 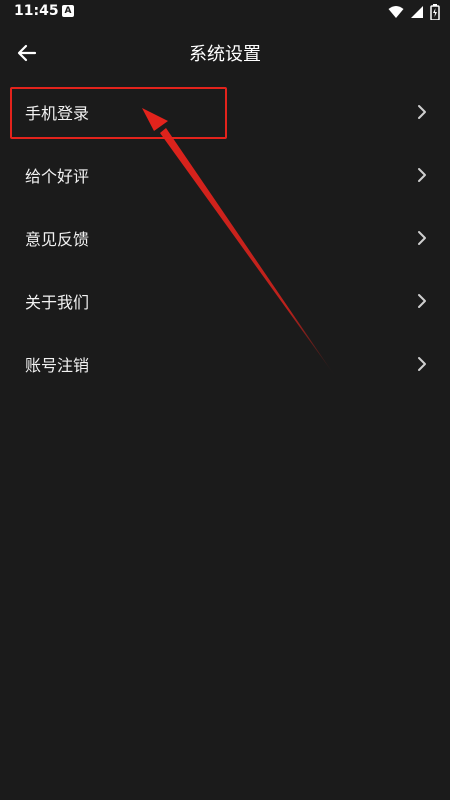 What do you see at coordinates (225, 174) in the screenshot?
I see `settings-item-rate: 给个好评` at bounding box center [225, 174].